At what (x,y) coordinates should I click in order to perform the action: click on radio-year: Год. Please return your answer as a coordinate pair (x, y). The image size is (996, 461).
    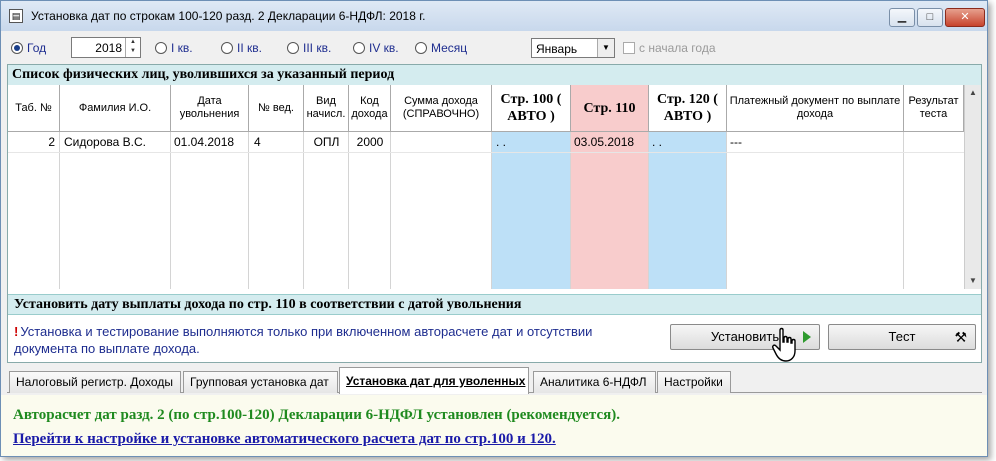
    Looking at the image, I should click on (28, 48).